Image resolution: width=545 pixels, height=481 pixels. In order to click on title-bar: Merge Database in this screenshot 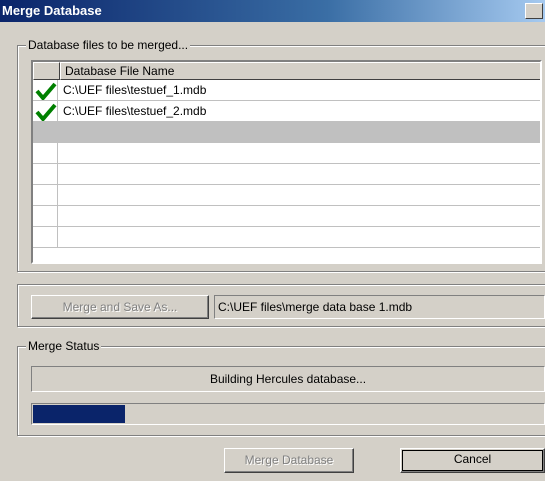, I will do `click(272, 11)`.